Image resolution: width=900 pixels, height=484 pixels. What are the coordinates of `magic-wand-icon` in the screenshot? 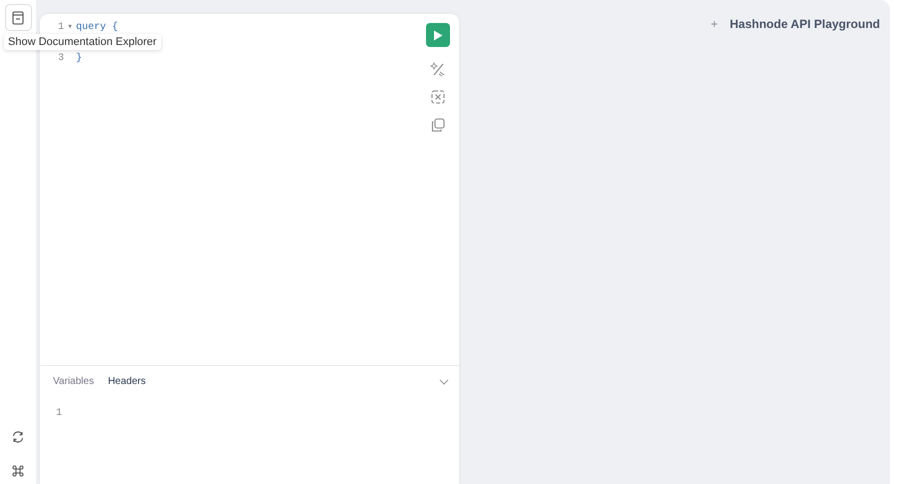 It's located at (438, 69).